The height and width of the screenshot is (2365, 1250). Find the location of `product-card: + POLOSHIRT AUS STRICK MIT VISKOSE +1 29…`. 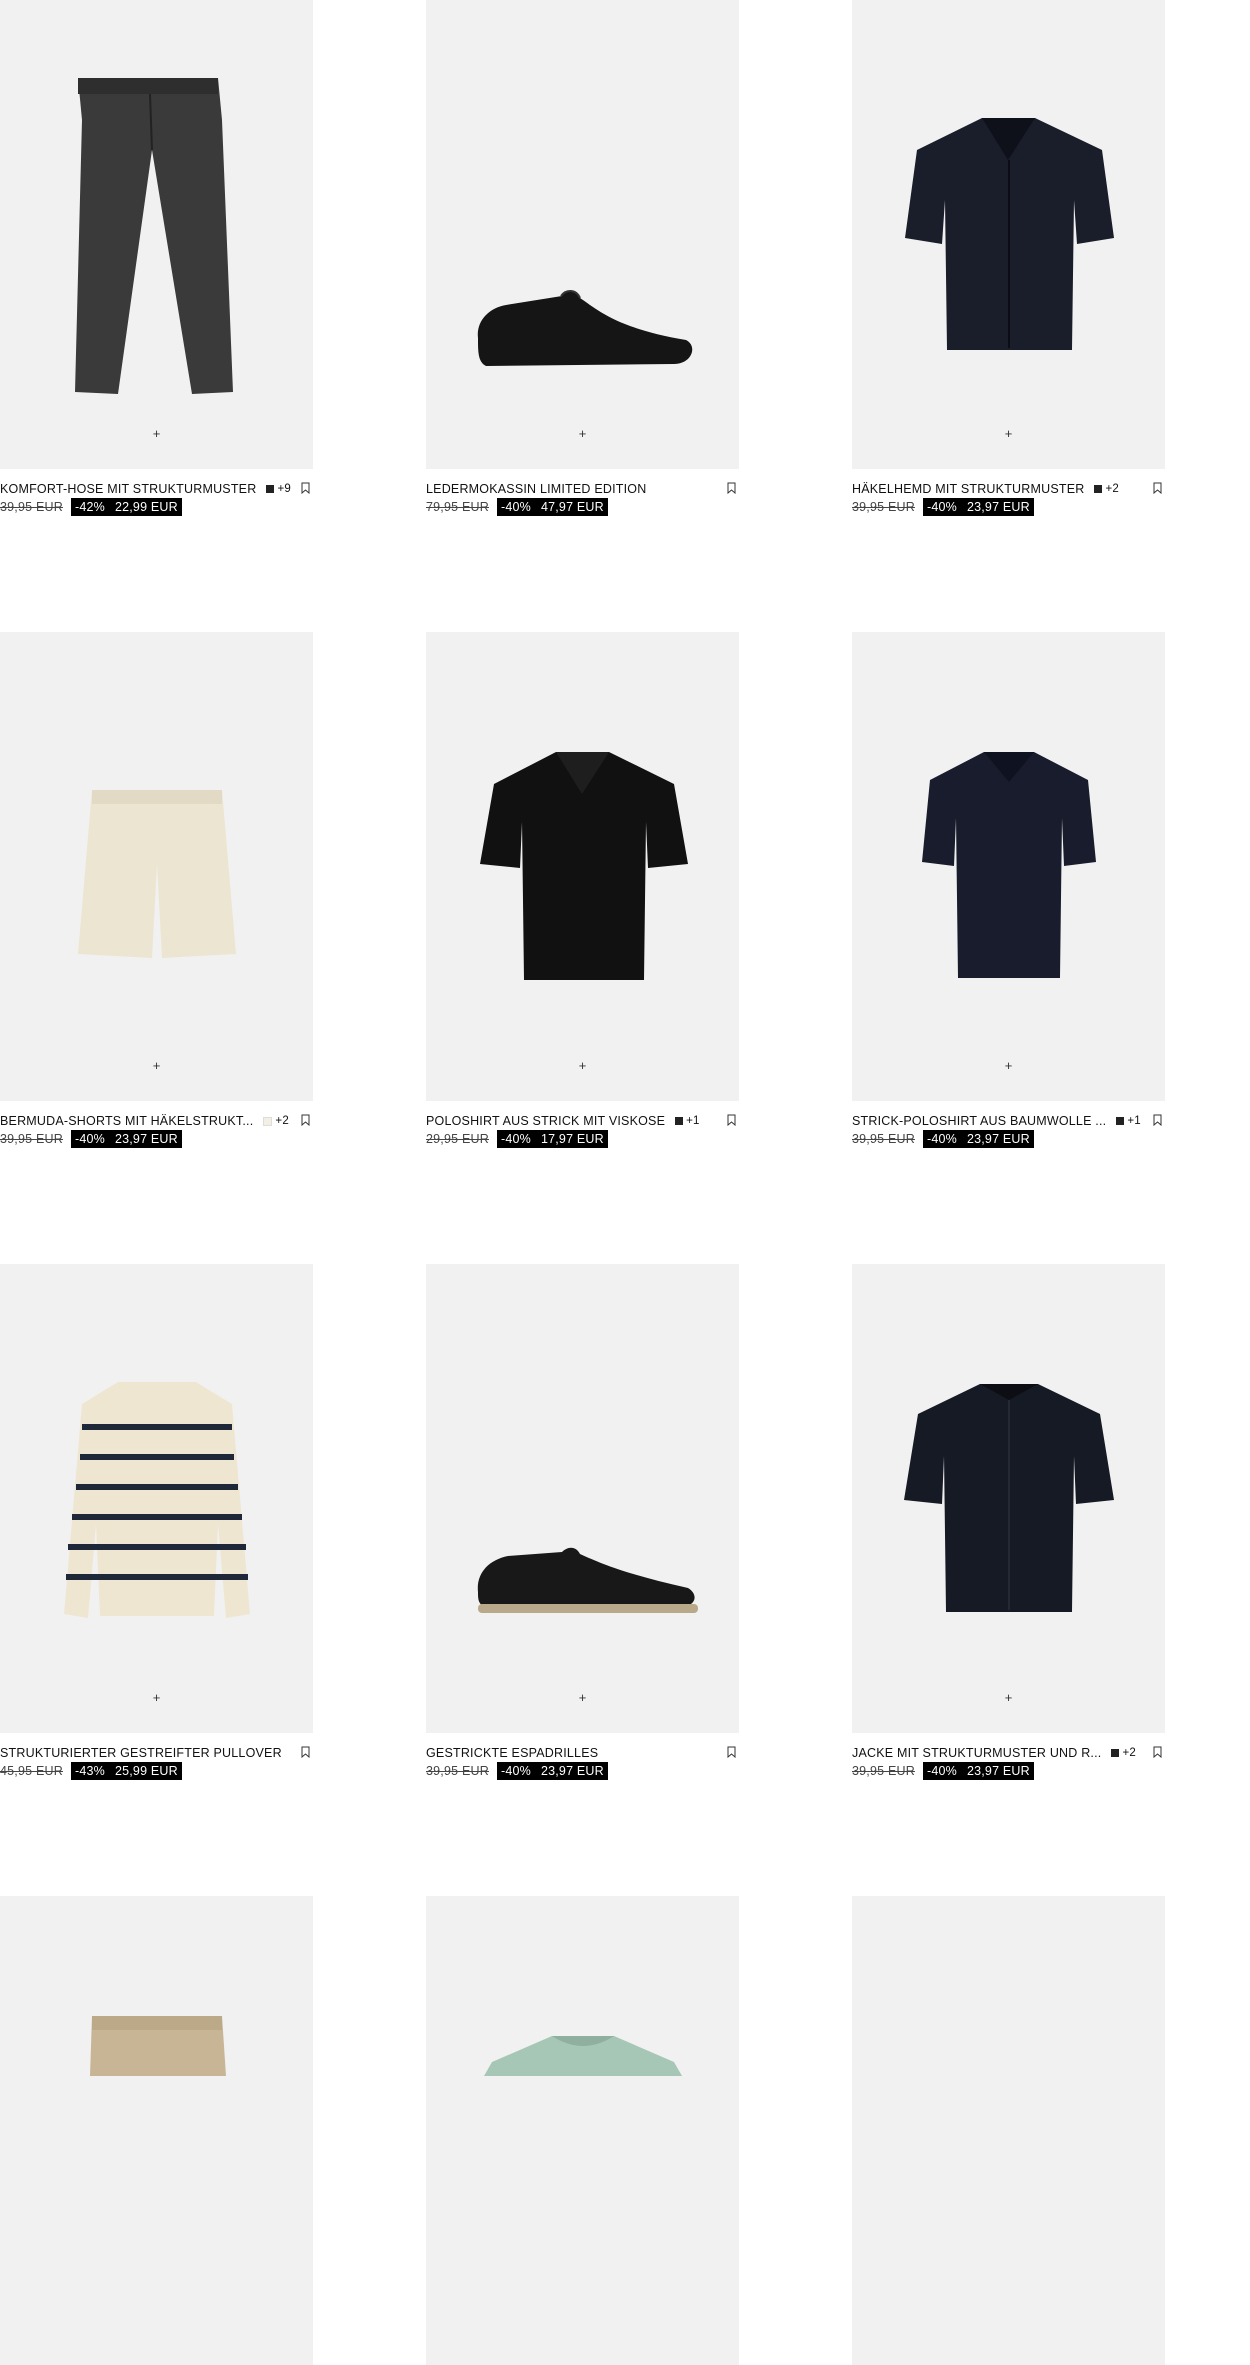

product-card: + POLOSHIRT AUS STRICK MIT VISKOSE +1 29… is located at coordinates (582, 890).